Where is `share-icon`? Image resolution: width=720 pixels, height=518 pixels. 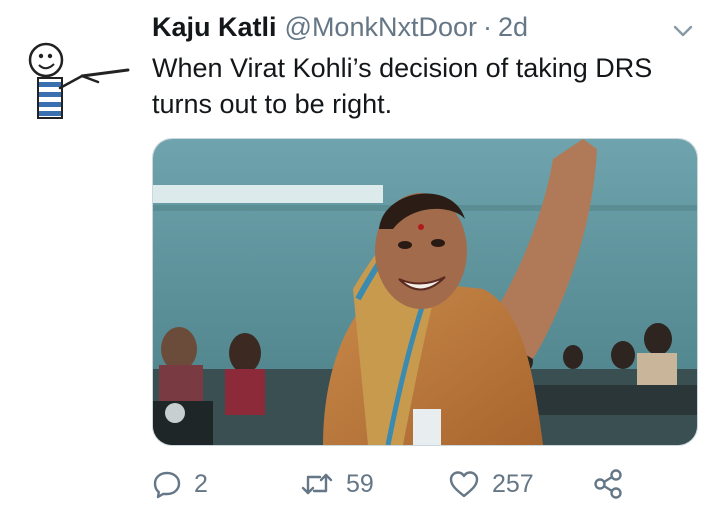
share-icon is located at coordinates (608, 484).